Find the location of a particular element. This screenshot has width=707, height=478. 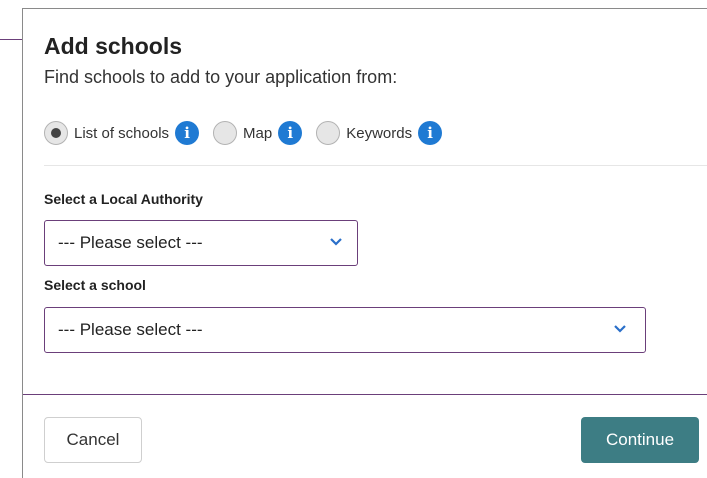

school-select: --- Please select --- is located at coordinates (345, 330).